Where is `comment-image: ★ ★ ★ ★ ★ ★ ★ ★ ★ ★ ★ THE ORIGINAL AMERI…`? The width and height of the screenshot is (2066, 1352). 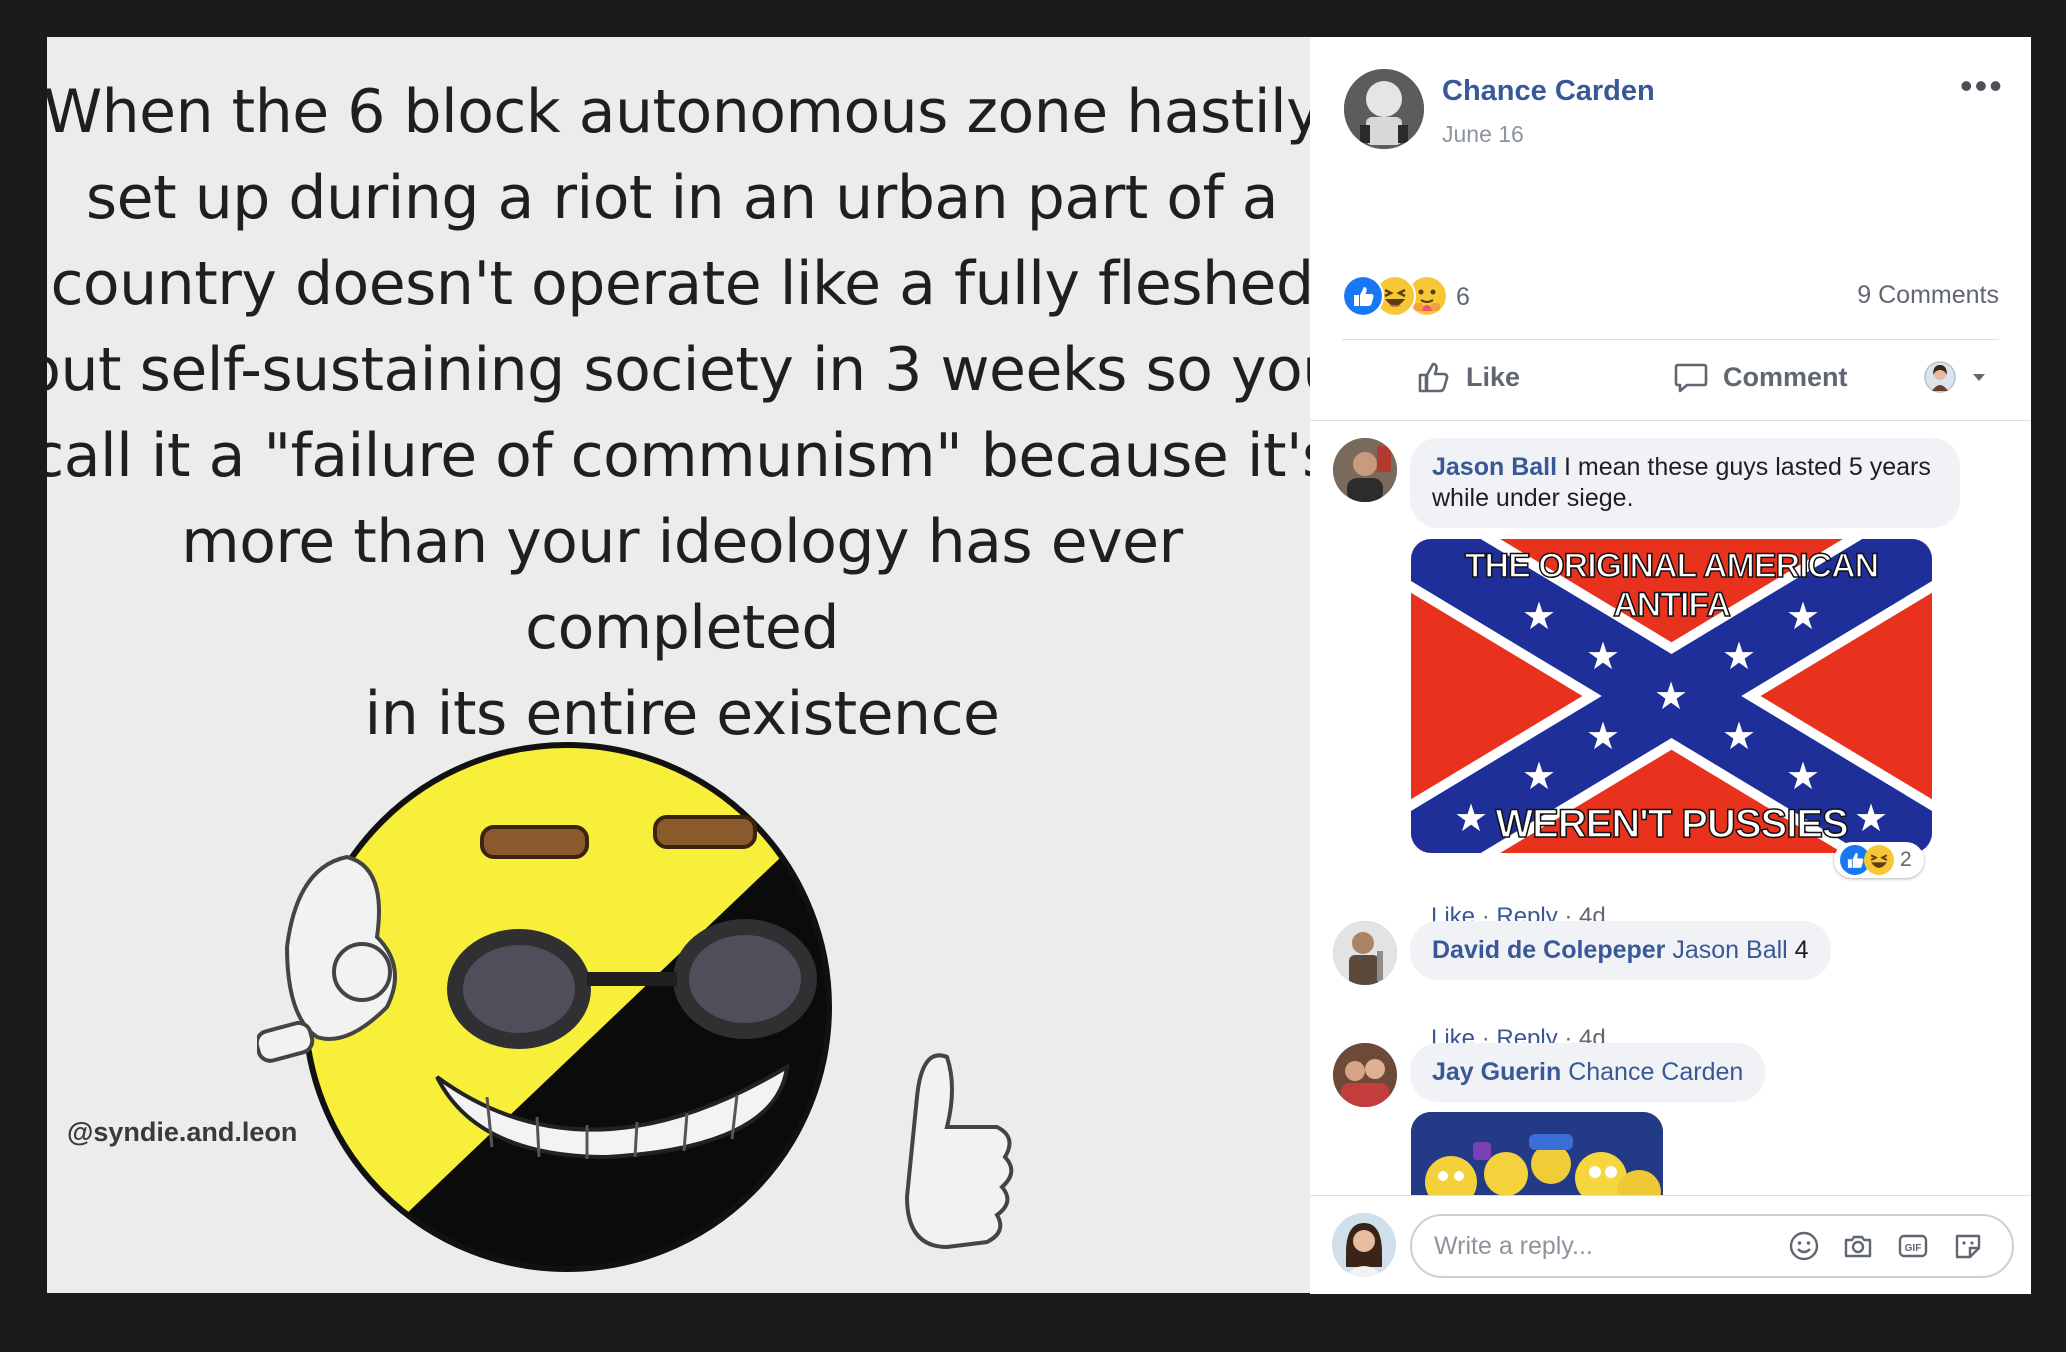 comment-image: ★ ★ ★ ★ ★ ★ ★ ★ ★ ★ ★ THE ORIGINAL AMERI… is located at coordinates (1671, 696).